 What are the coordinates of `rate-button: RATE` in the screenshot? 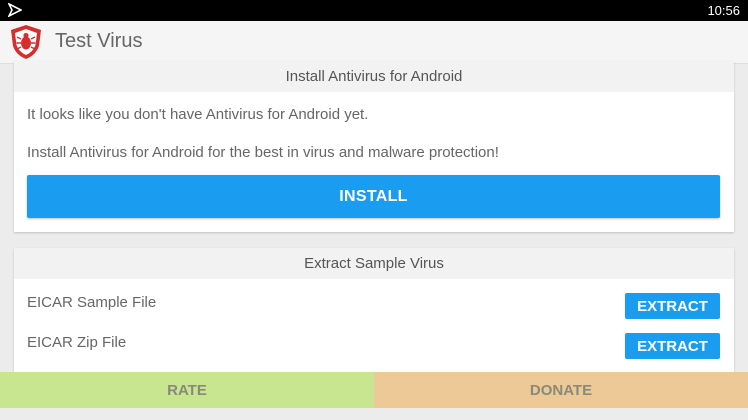 It's located at (187, 390).